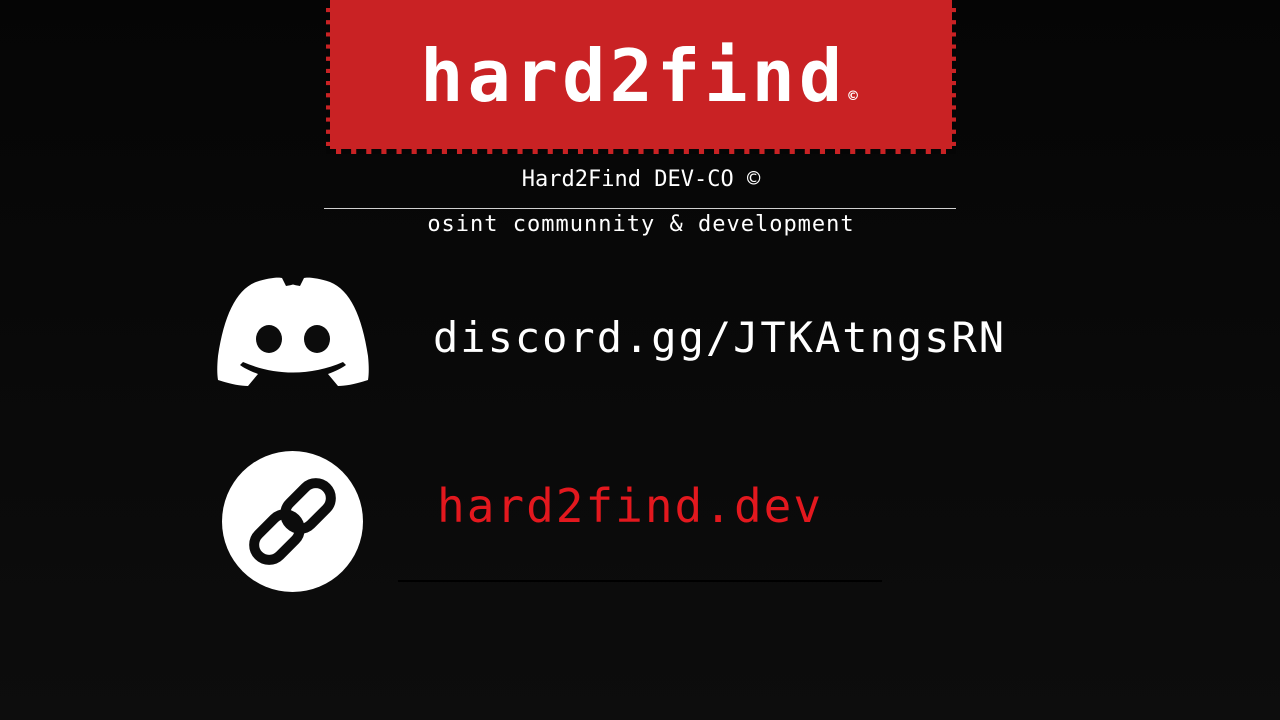 The width and height of the screenshot is (1280, 720). What do you see at coordinates (855, 95) in the screenshot?
I see `logo-copyright-mark: ©` at bounding box center [855, 95].